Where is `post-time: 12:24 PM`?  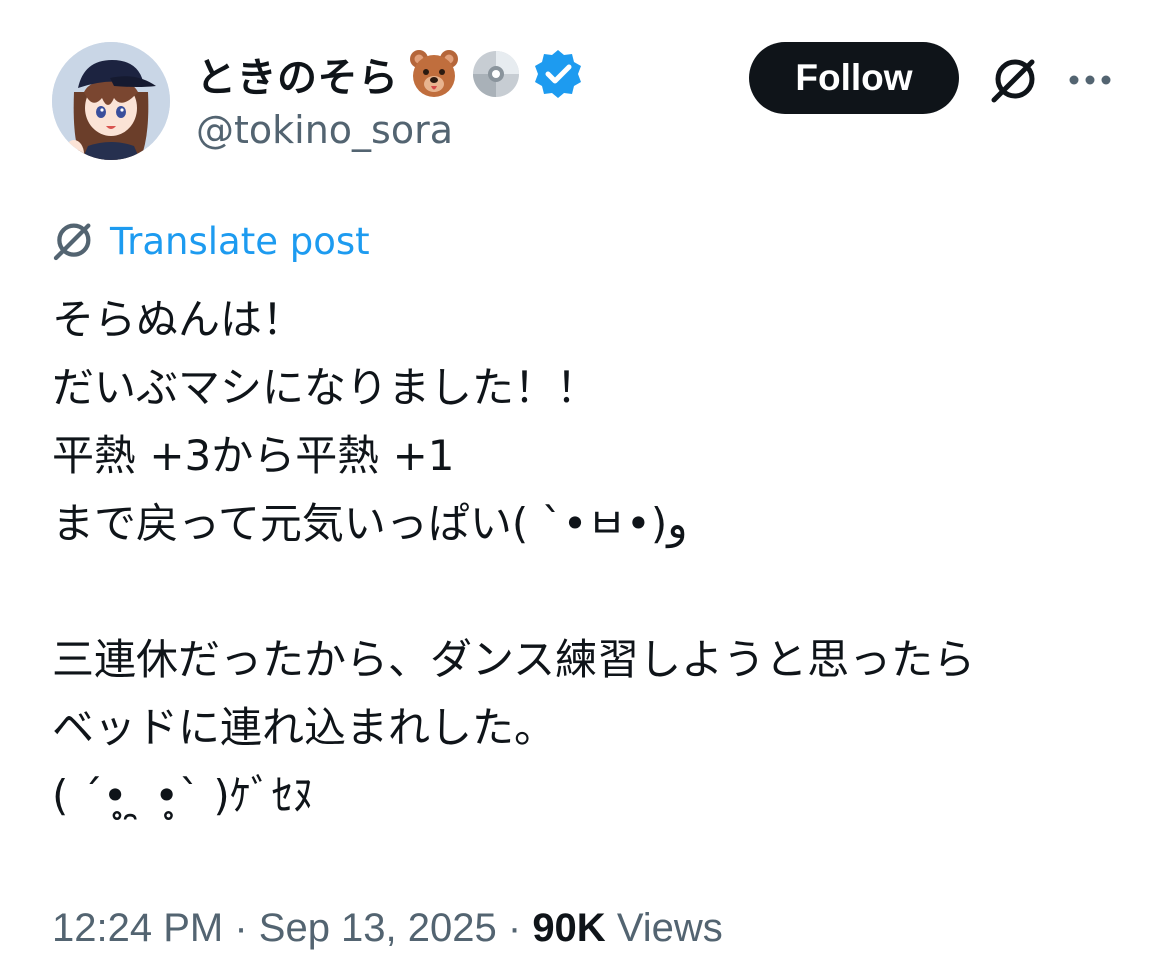
post-time: 12:24 PM is located at coordinates (137, 928).